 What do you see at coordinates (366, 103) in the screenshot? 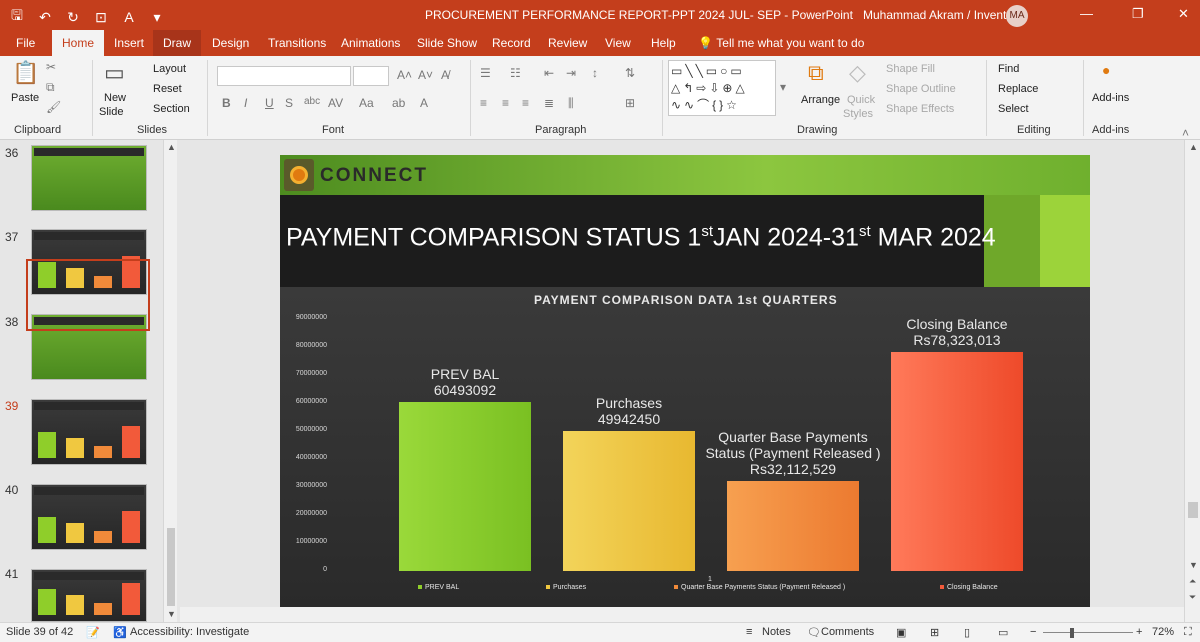
I see `change-case-icon: Aa` at bounding box center [366, 103].